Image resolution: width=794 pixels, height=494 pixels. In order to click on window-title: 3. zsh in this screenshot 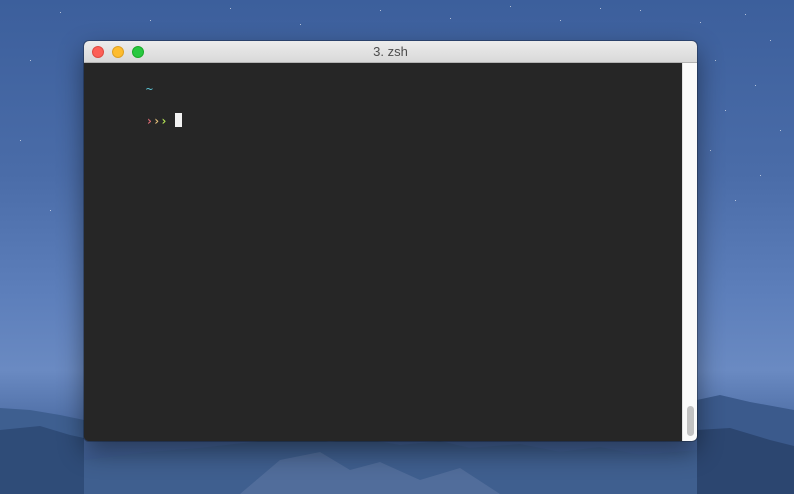, I will do `click(390, 51)`.